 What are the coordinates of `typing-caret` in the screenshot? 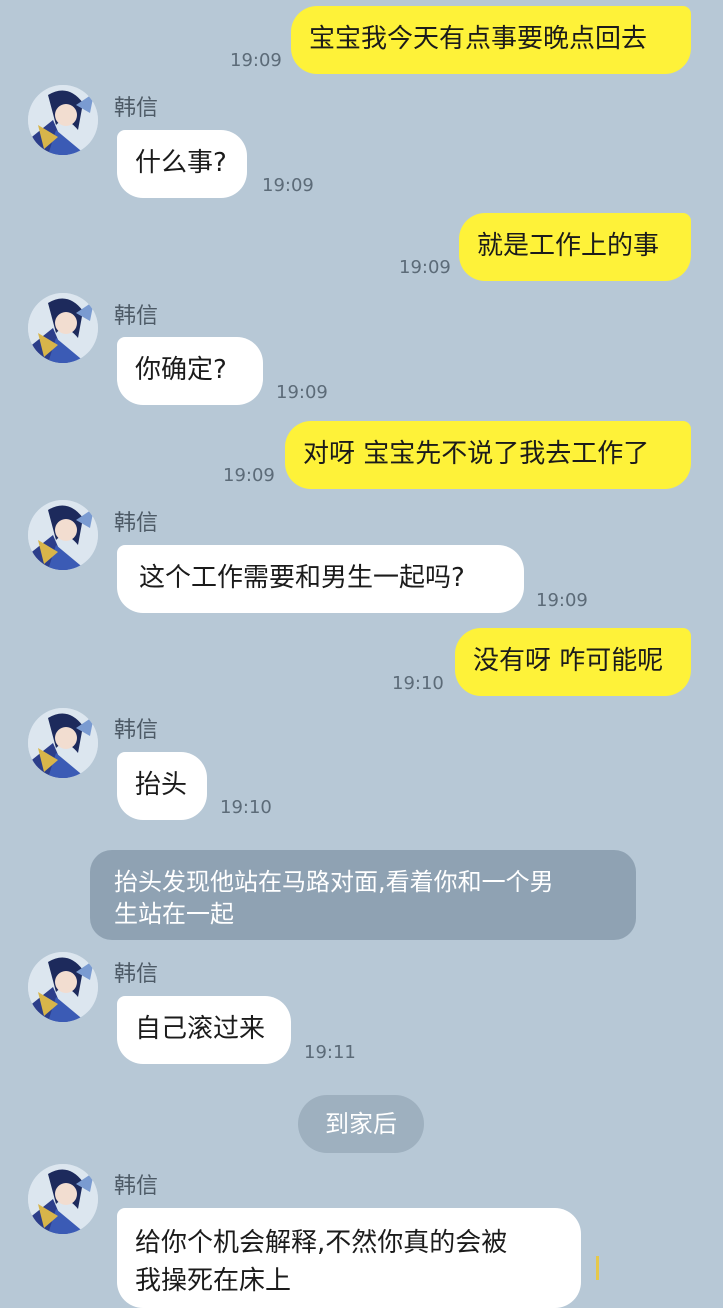 It's located at (597, 1268).